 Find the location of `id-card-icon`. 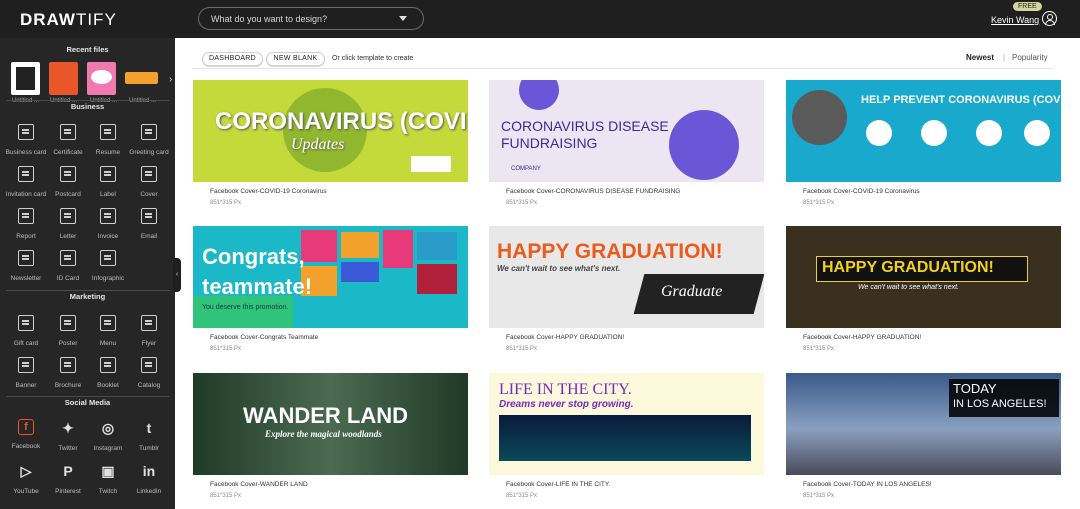

id-card-icon is located at coordinates (68, 258).